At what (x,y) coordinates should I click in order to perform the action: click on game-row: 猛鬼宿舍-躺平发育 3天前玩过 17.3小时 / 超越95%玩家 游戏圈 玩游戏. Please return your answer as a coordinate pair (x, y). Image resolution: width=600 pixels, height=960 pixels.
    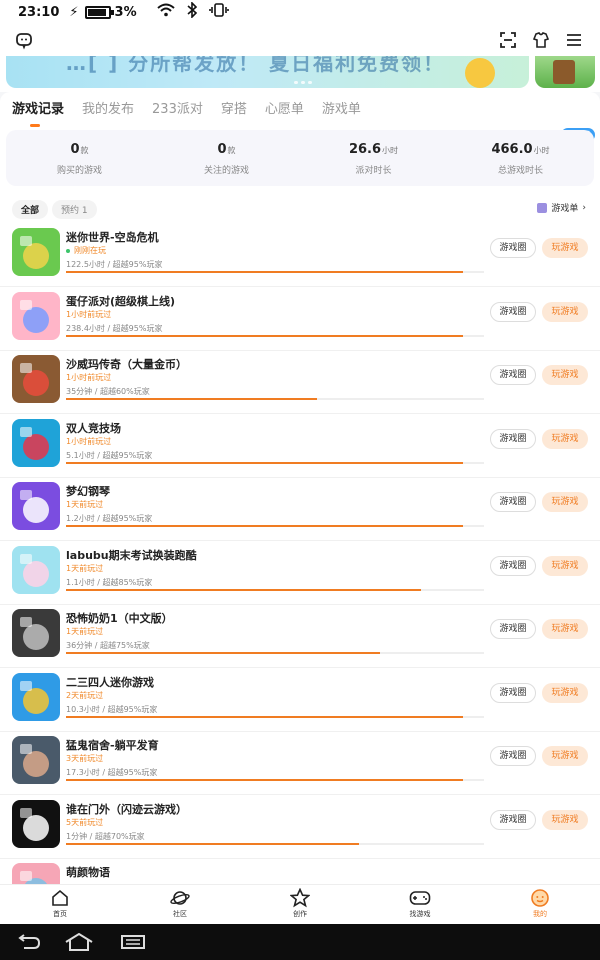
    Looking at the image, I should click on (300, 763).